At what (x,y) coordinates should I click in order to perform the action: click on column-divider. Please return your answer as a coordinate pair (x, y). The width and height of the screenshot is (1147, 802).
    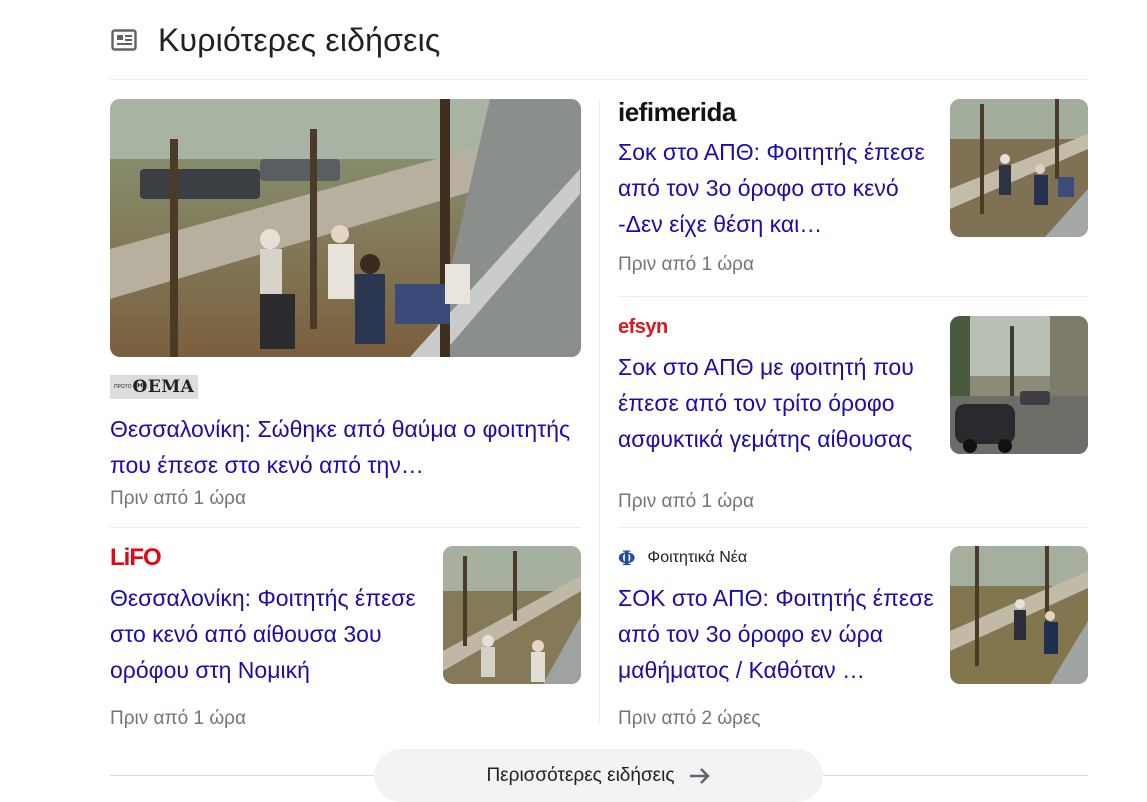
    Looking at the image, I should click on (599, 411).